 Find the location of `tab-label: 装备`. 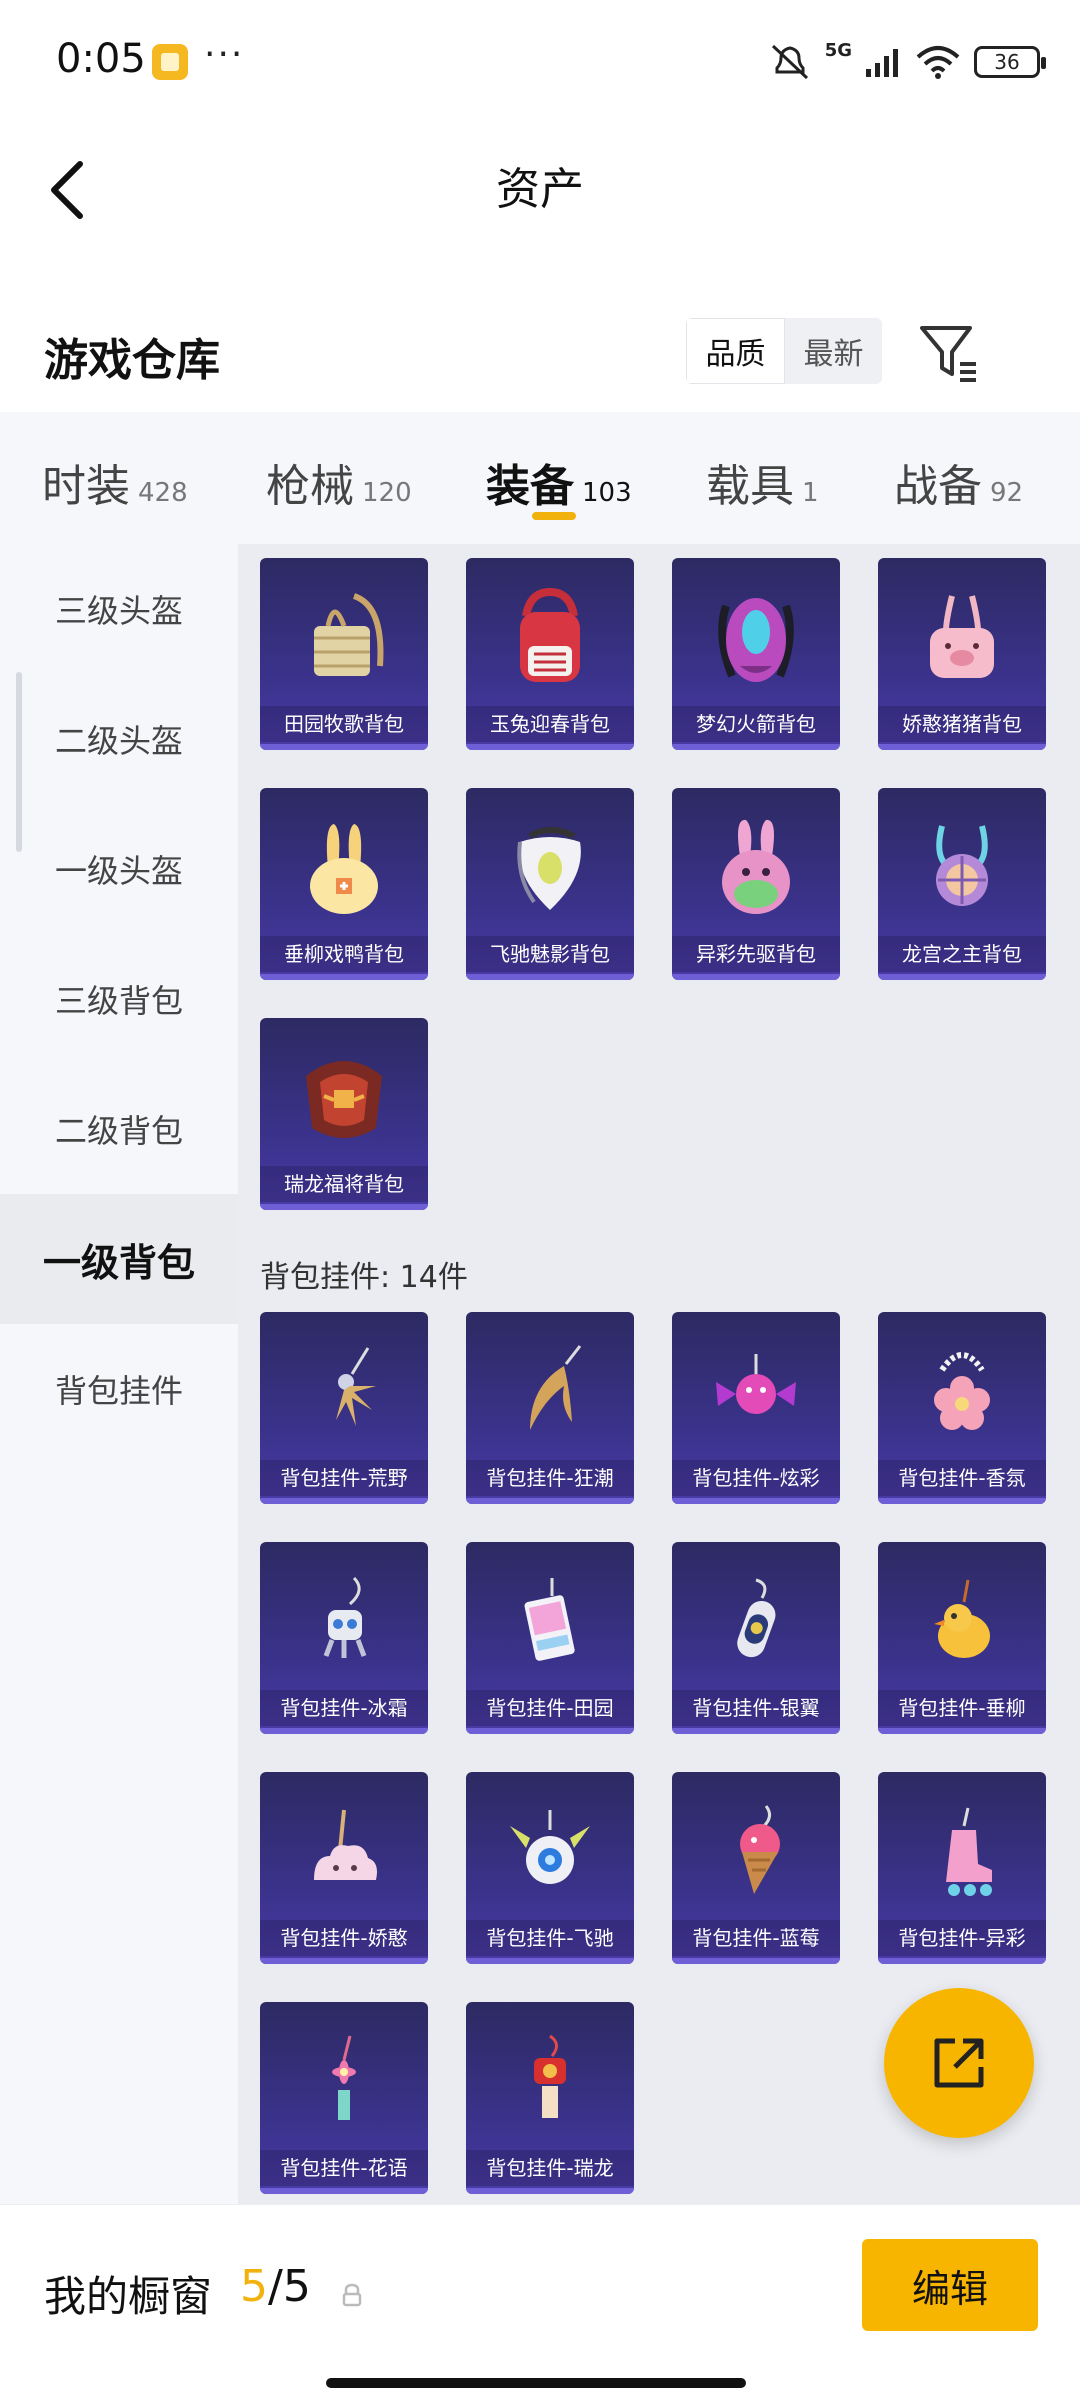

tab-label: 装备 is located at coordinates (530, 486).